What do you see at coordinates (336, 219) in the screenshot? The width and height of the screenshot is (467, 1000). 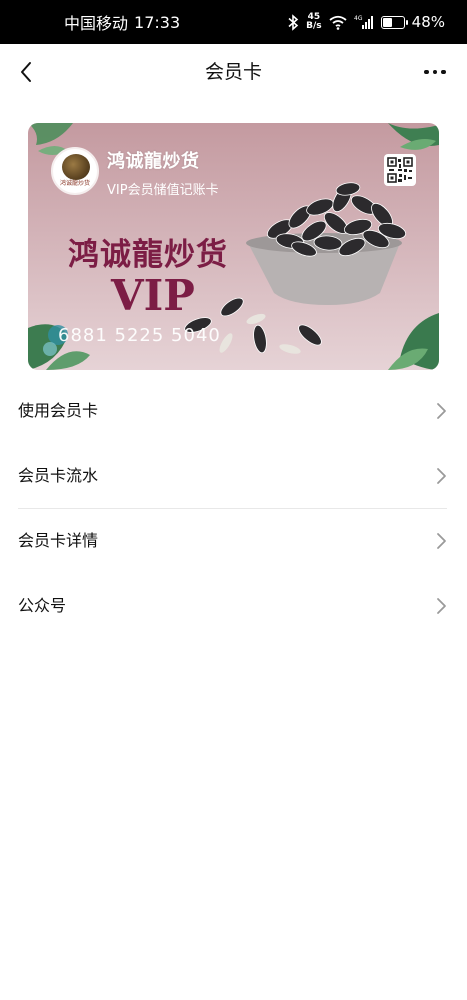 I see `sunflower-seeds-pile` at bounding box center [336, 219].